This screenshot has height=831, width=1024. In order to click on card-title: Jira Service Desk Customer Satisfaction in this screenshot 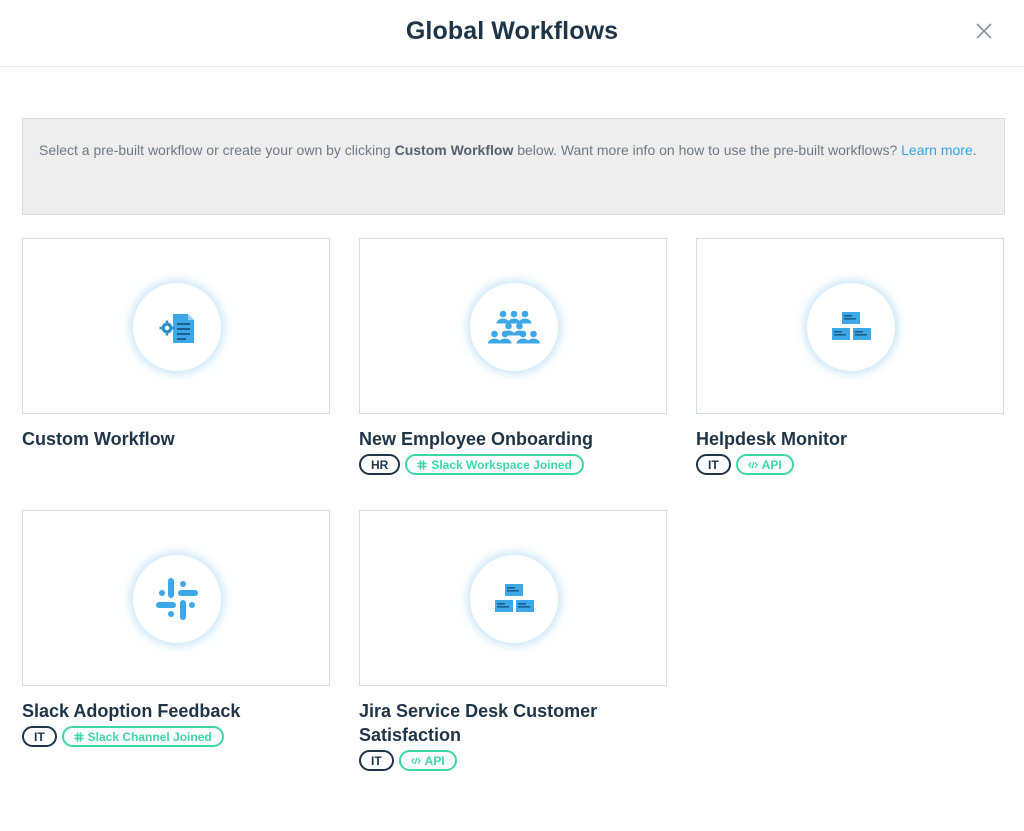, I will do `click(478, 723)`.